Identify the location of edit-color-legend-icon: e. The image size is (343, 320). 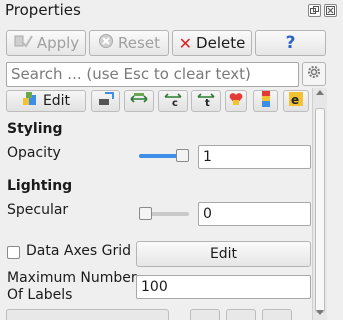
(296, 101).